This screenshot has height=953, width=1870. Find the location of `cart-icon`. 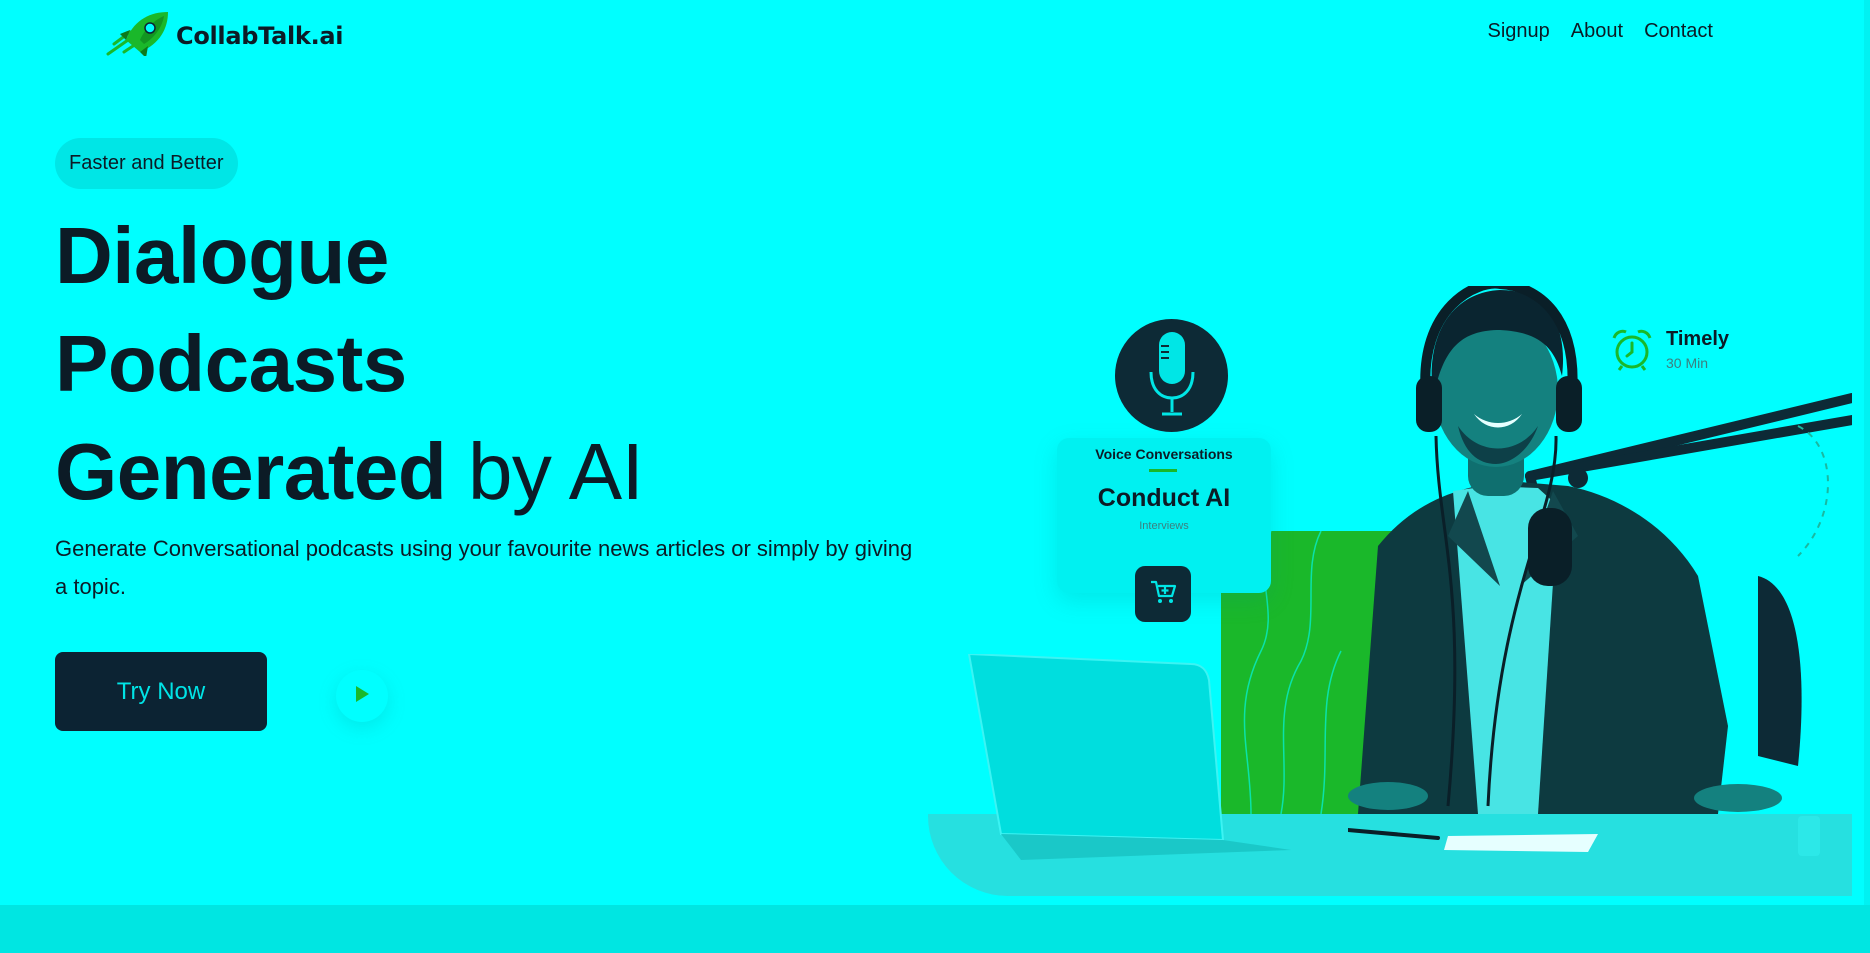

cart-icon is located at coordinates (1163, 594).